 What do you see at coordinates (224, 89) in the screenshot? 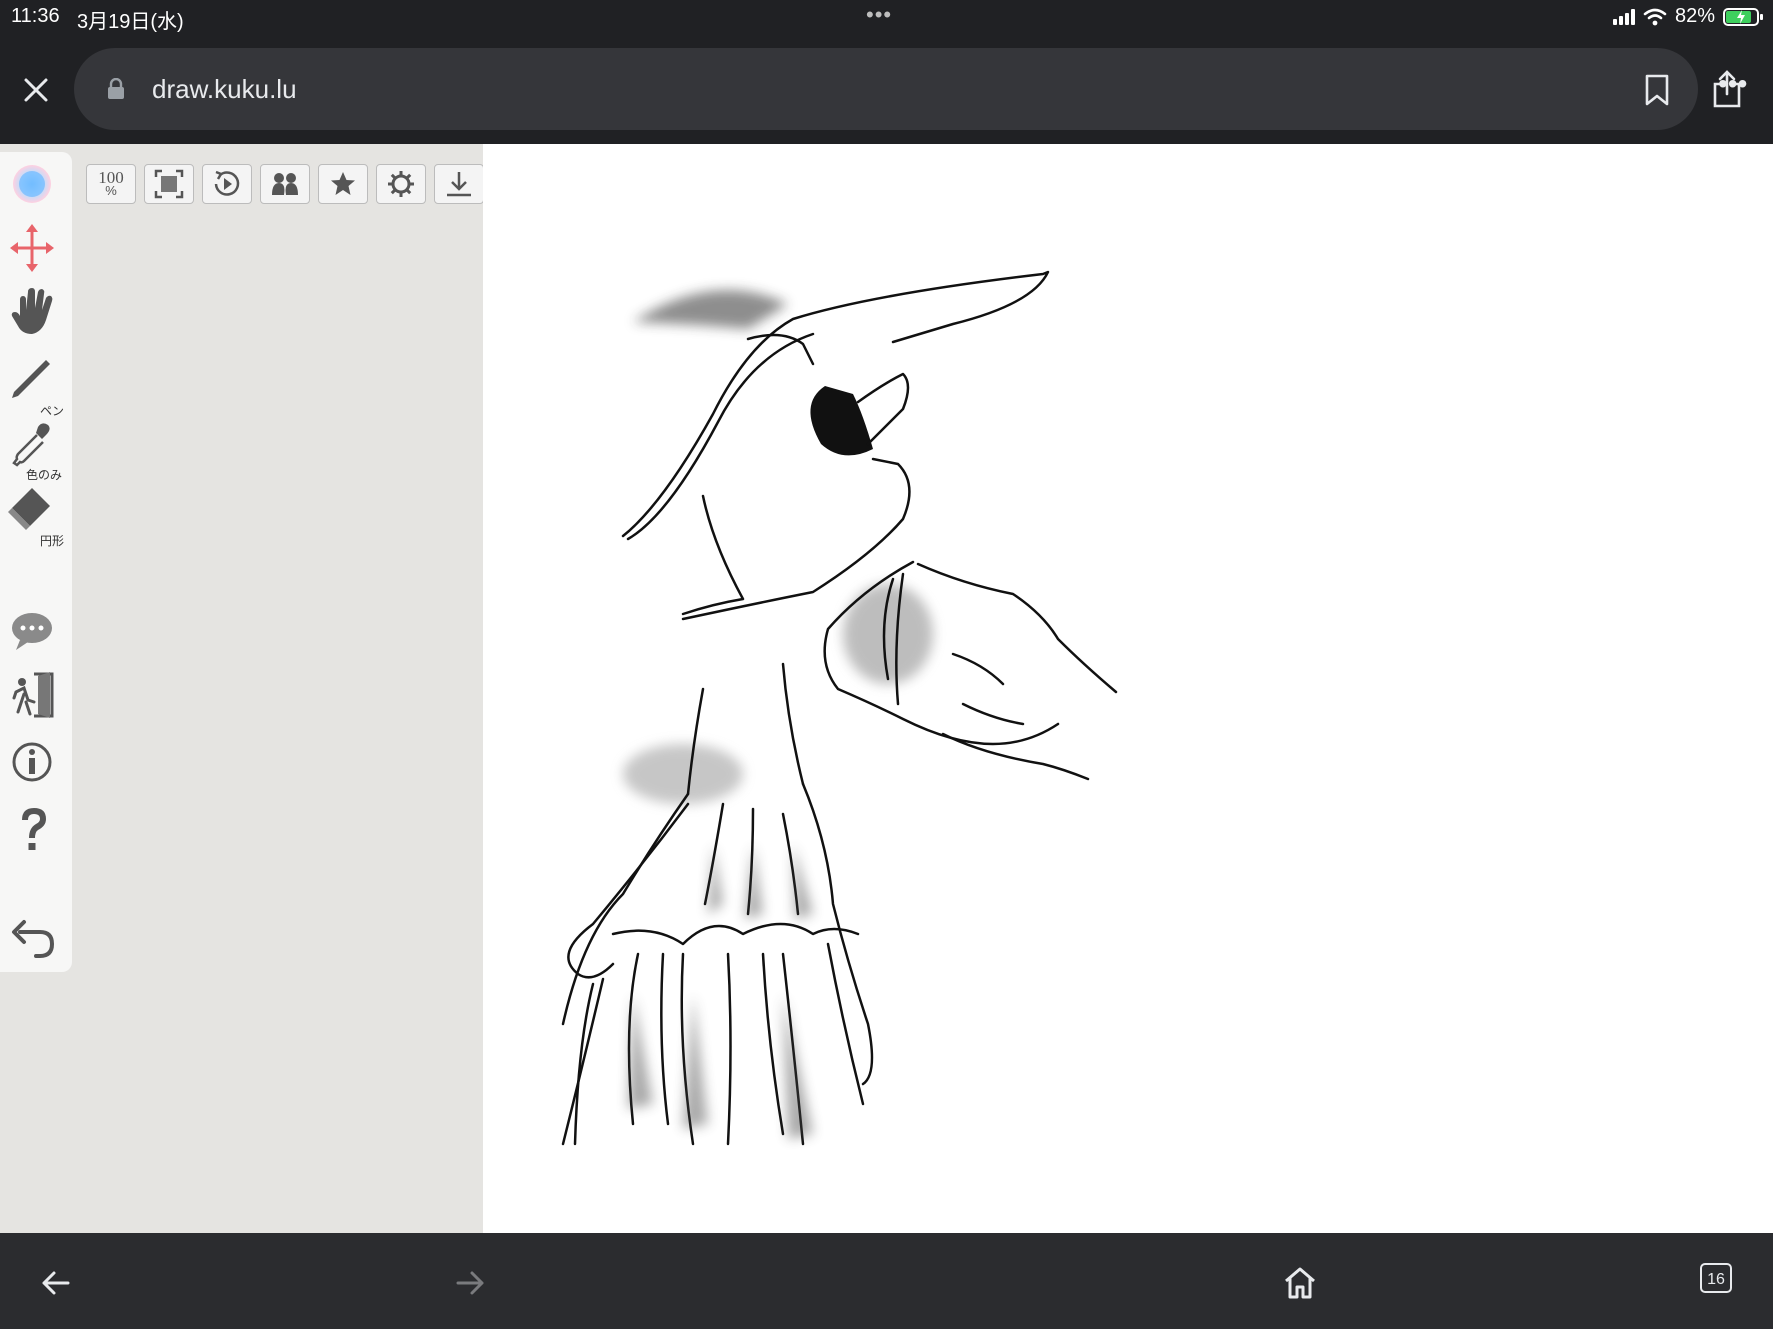
I see `url-text: draw.kuku.lu` at bounding box center [224, 89].